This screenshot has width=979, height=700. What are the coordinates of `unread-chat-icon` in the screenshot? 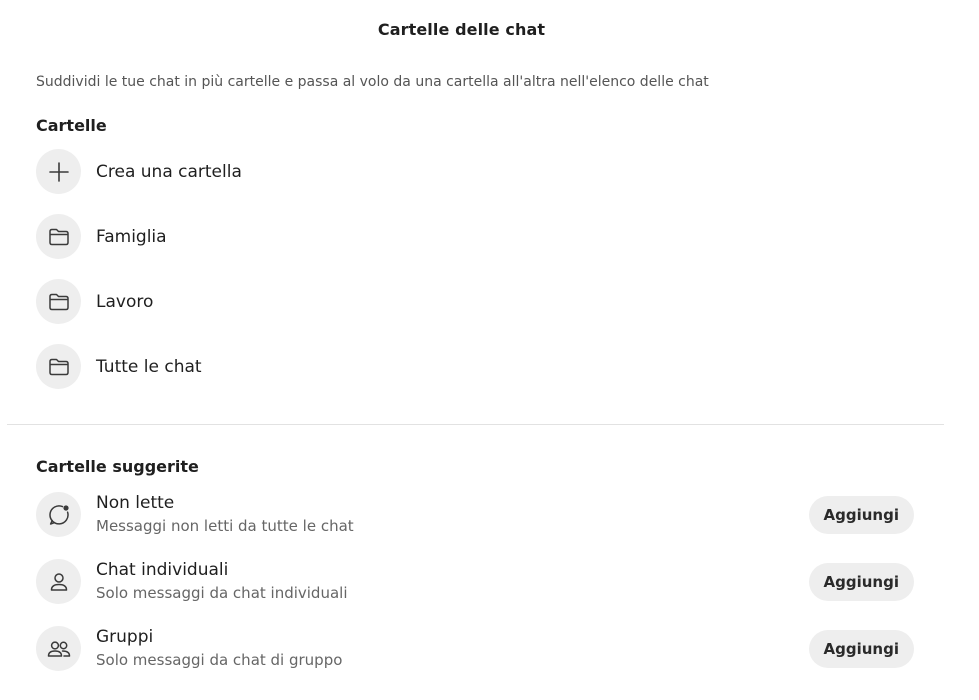 It's located at (58, 514).